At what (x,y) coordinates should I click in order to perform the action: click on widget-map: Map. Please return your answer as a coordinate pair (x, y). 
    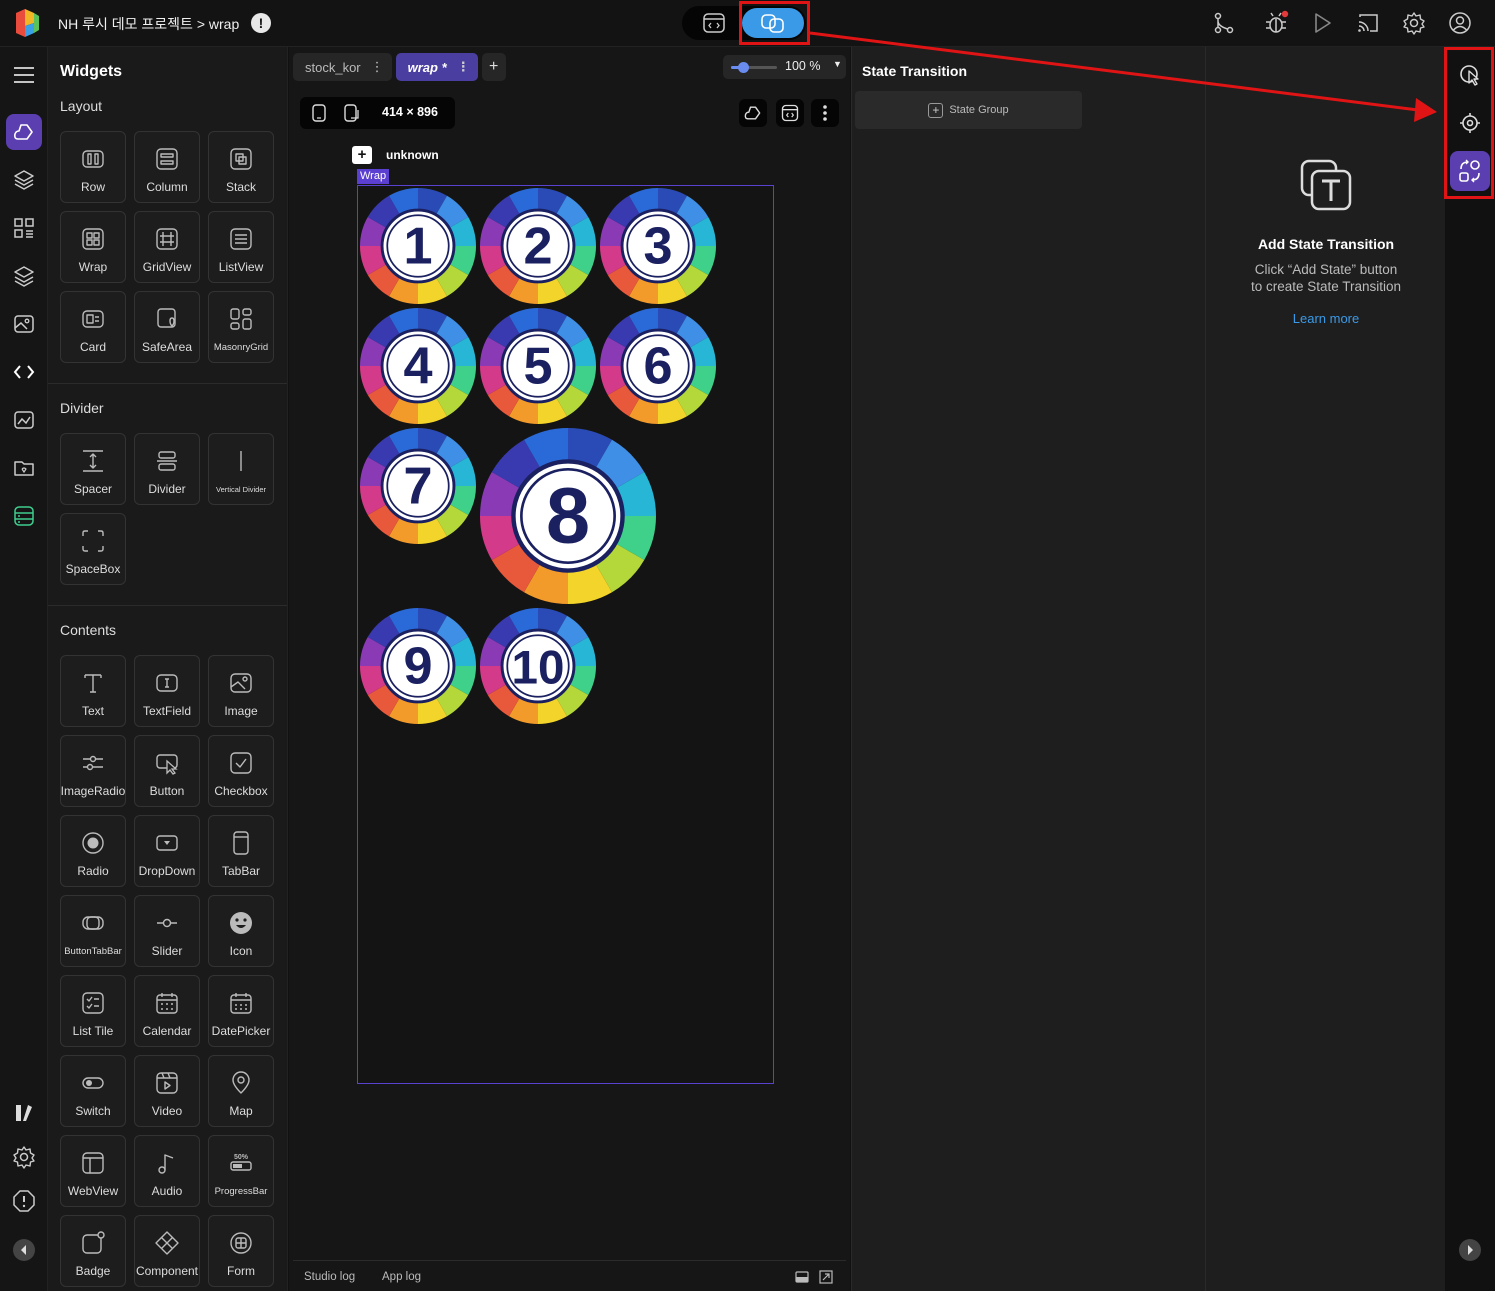
    Looking at the image, I should click on (241, 1091).